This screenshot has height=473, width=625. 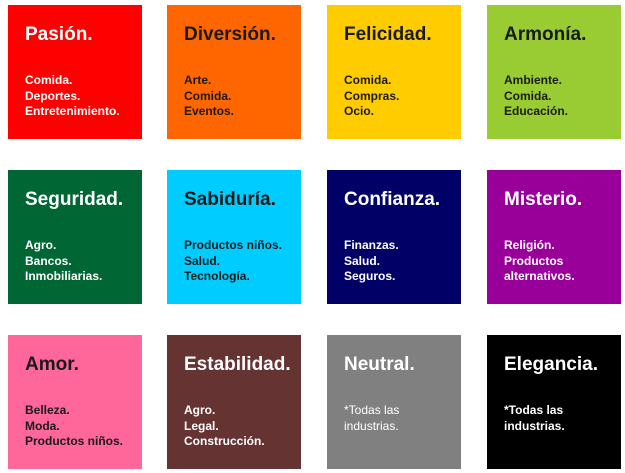 I want to click on tile-elegancia: Elegancia. *Todas las industrias., so click(x=554, y=402).